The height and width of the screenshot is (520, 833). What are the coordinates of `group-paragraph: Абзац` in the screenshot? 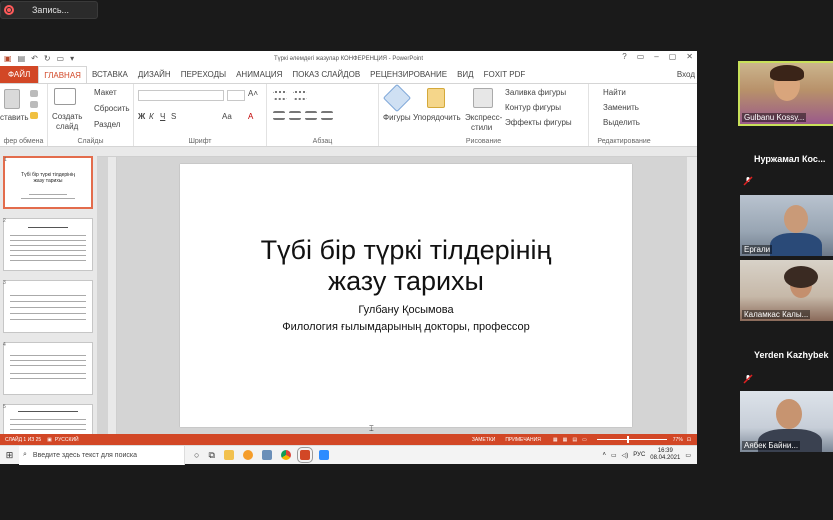 It's located at (323, 115).